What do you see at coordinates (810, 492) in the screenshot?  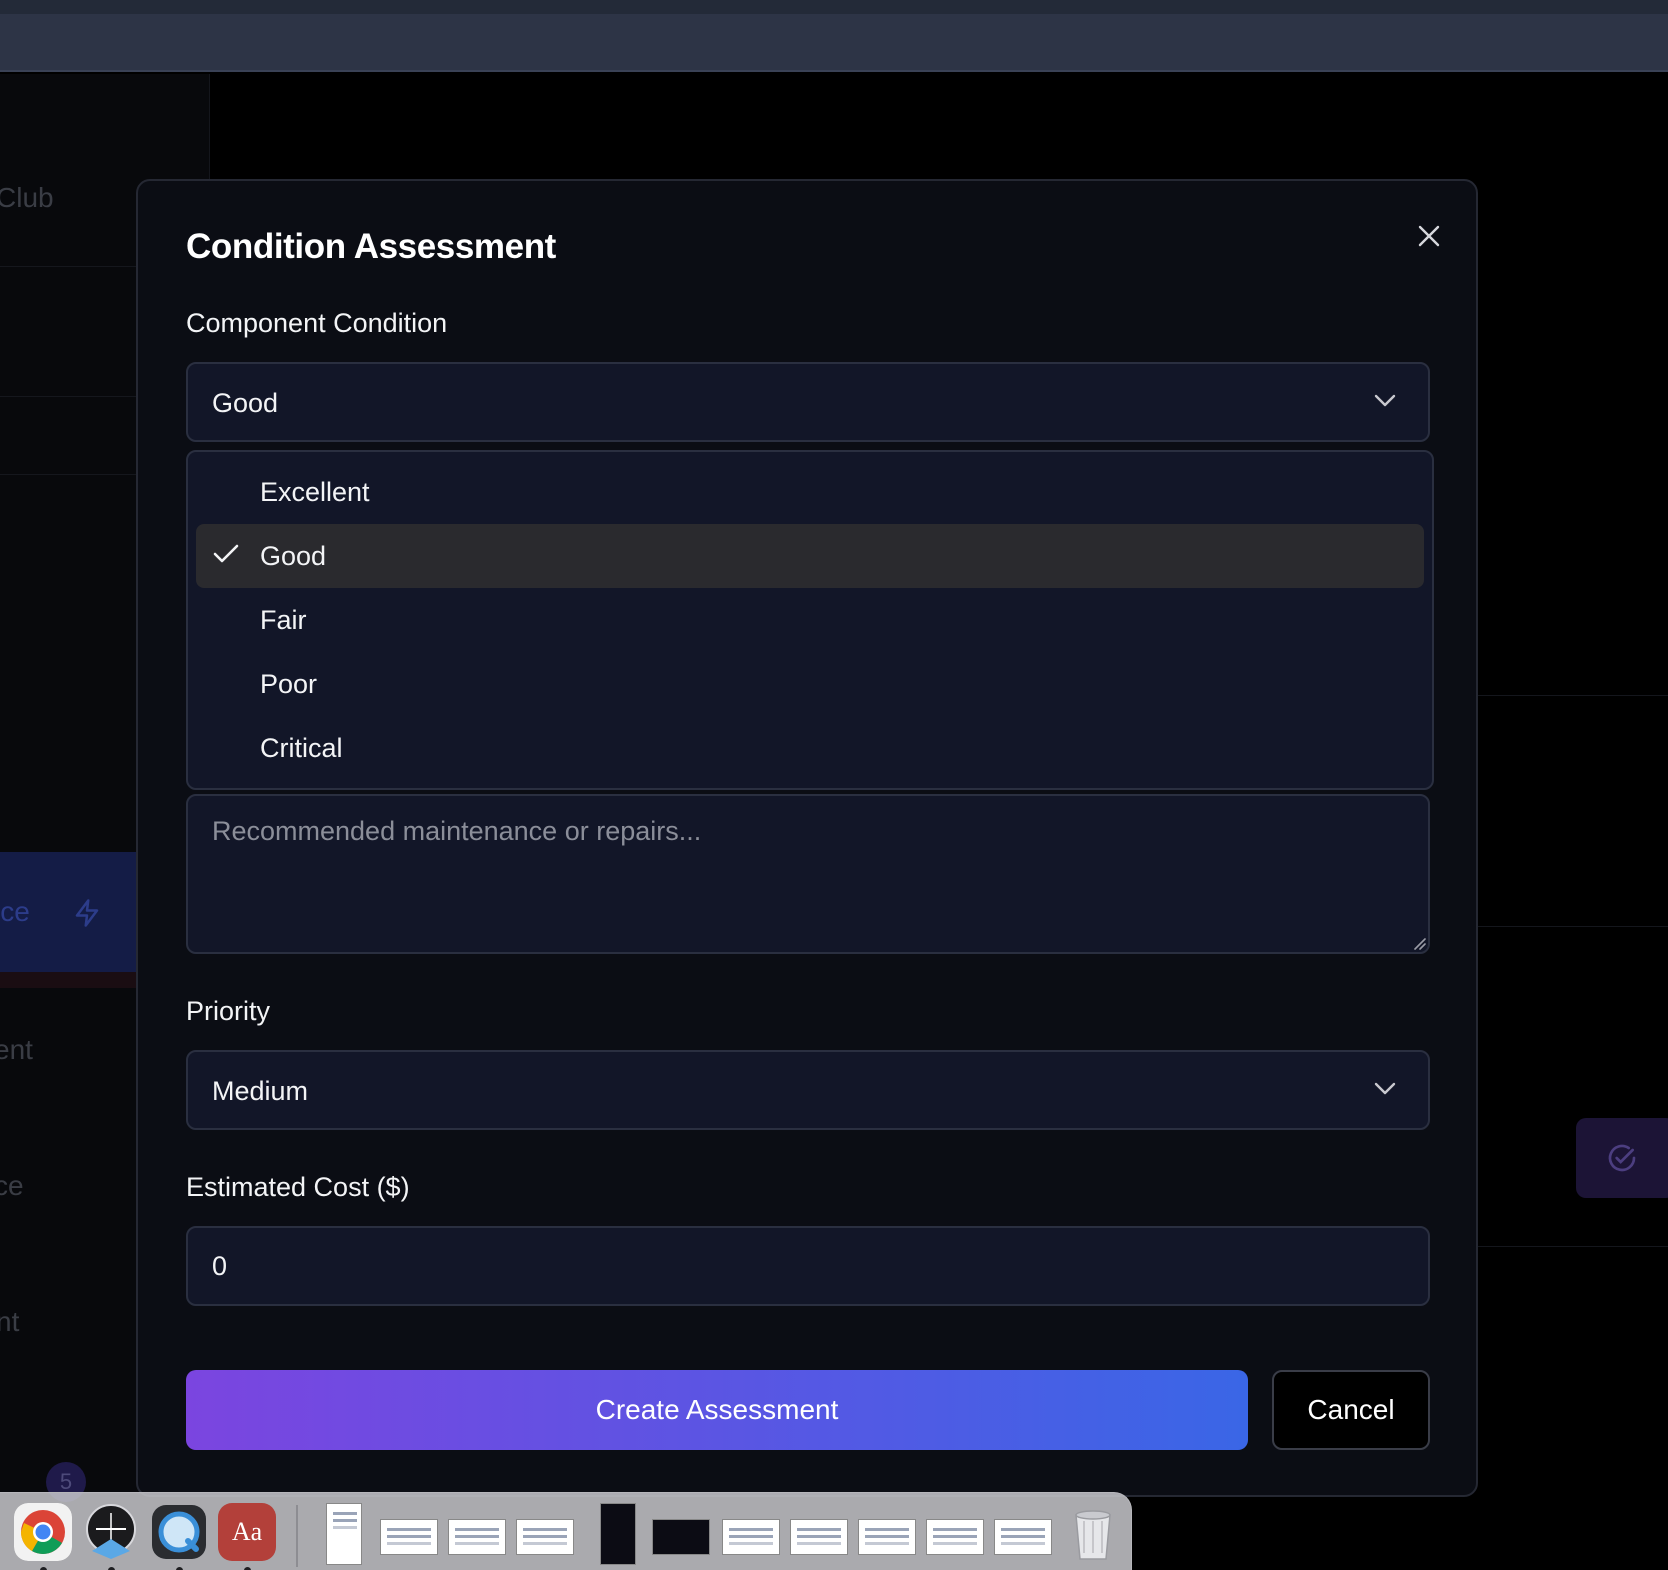 I see `option-excellent: Excellent` at bounding box center [810, 492].